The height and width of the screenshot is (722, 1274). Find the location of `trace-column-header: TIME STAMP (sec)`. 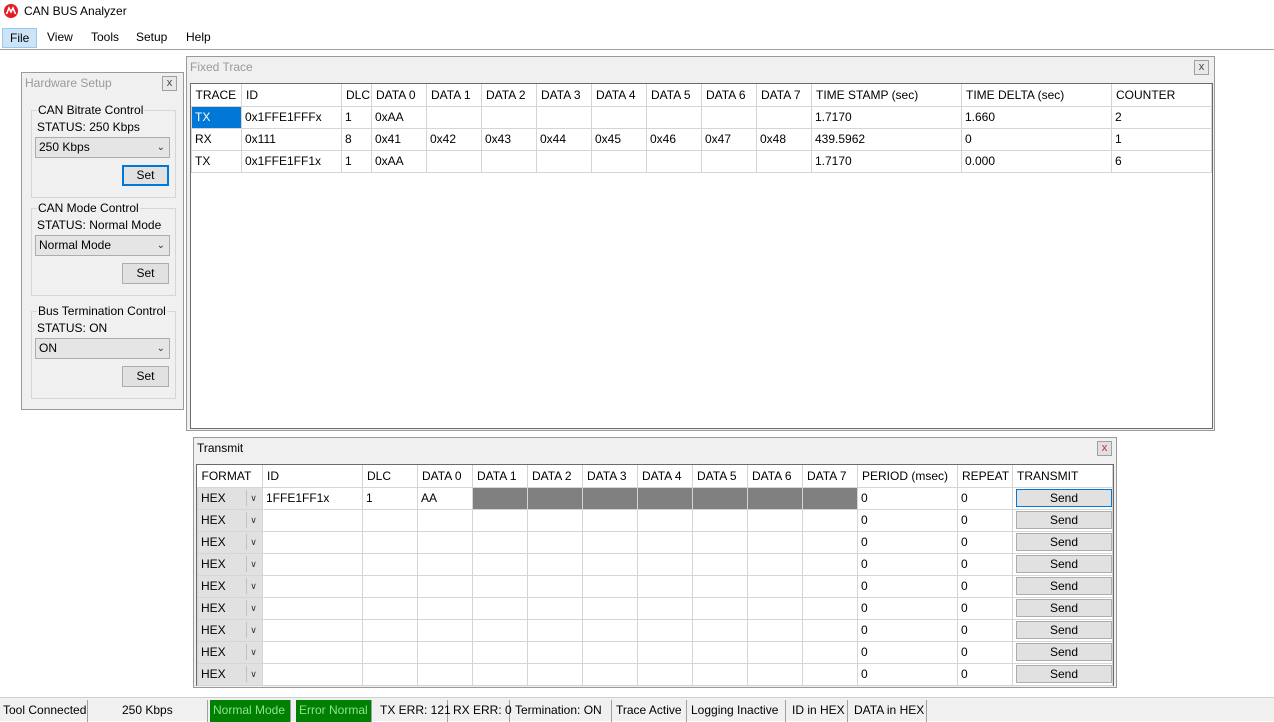

trace-column-header: TIME STAMP (sec) is located at coordinates (886, 95).